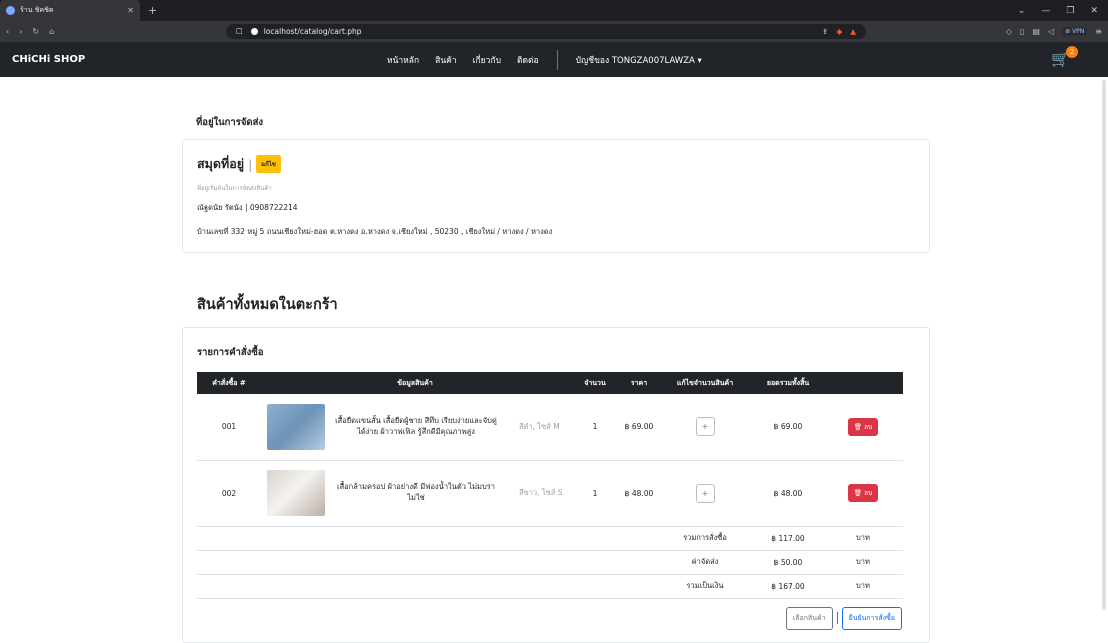 The image size is (1108, 643). I want to click on address-book-title: สมุดที่อยู่ | แก้ไข, so click(556, 164).